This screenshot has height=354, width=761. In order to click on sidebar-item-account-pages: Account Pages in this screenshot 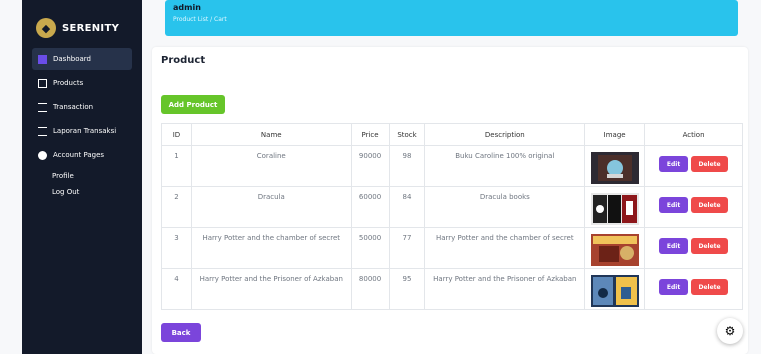, I will do `click(82, 155)`.